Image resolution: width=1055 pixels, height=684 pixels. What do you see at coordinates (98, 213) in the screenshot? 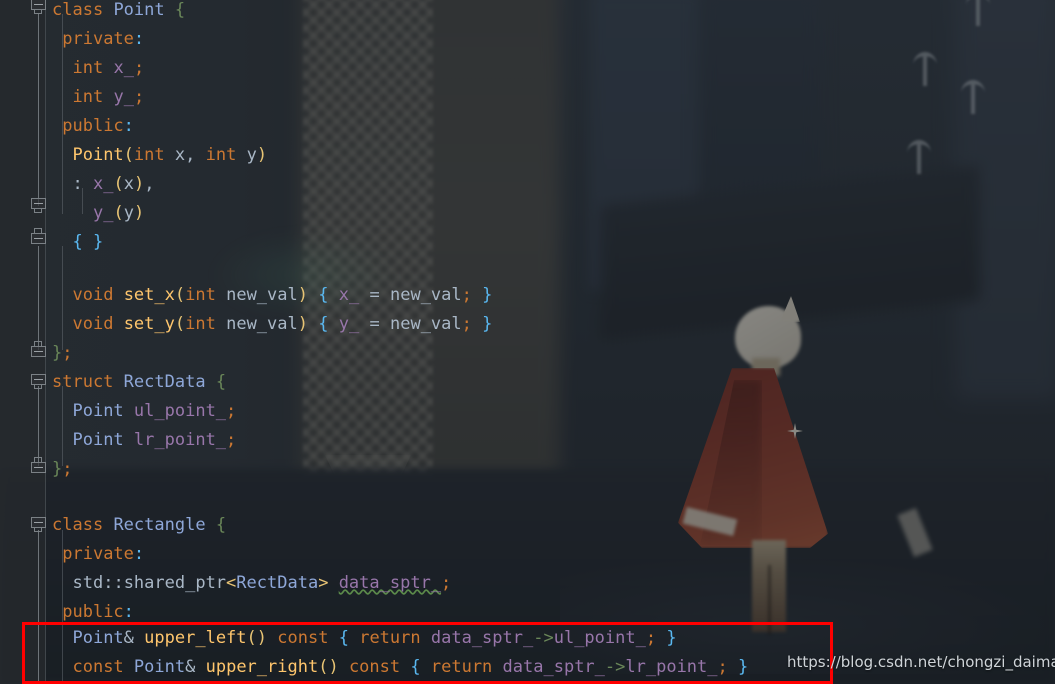
I see `code-line-7: y_(y)` at bounding box center [98, 213].